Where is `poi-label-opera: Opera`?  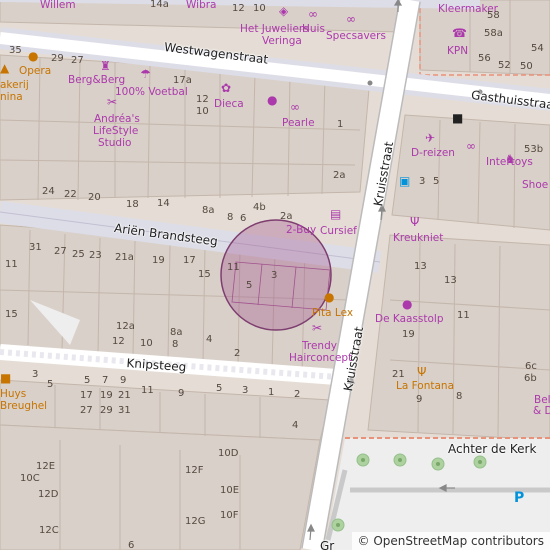
poi-label-opera: Opera is located at coordinates (35, 71).